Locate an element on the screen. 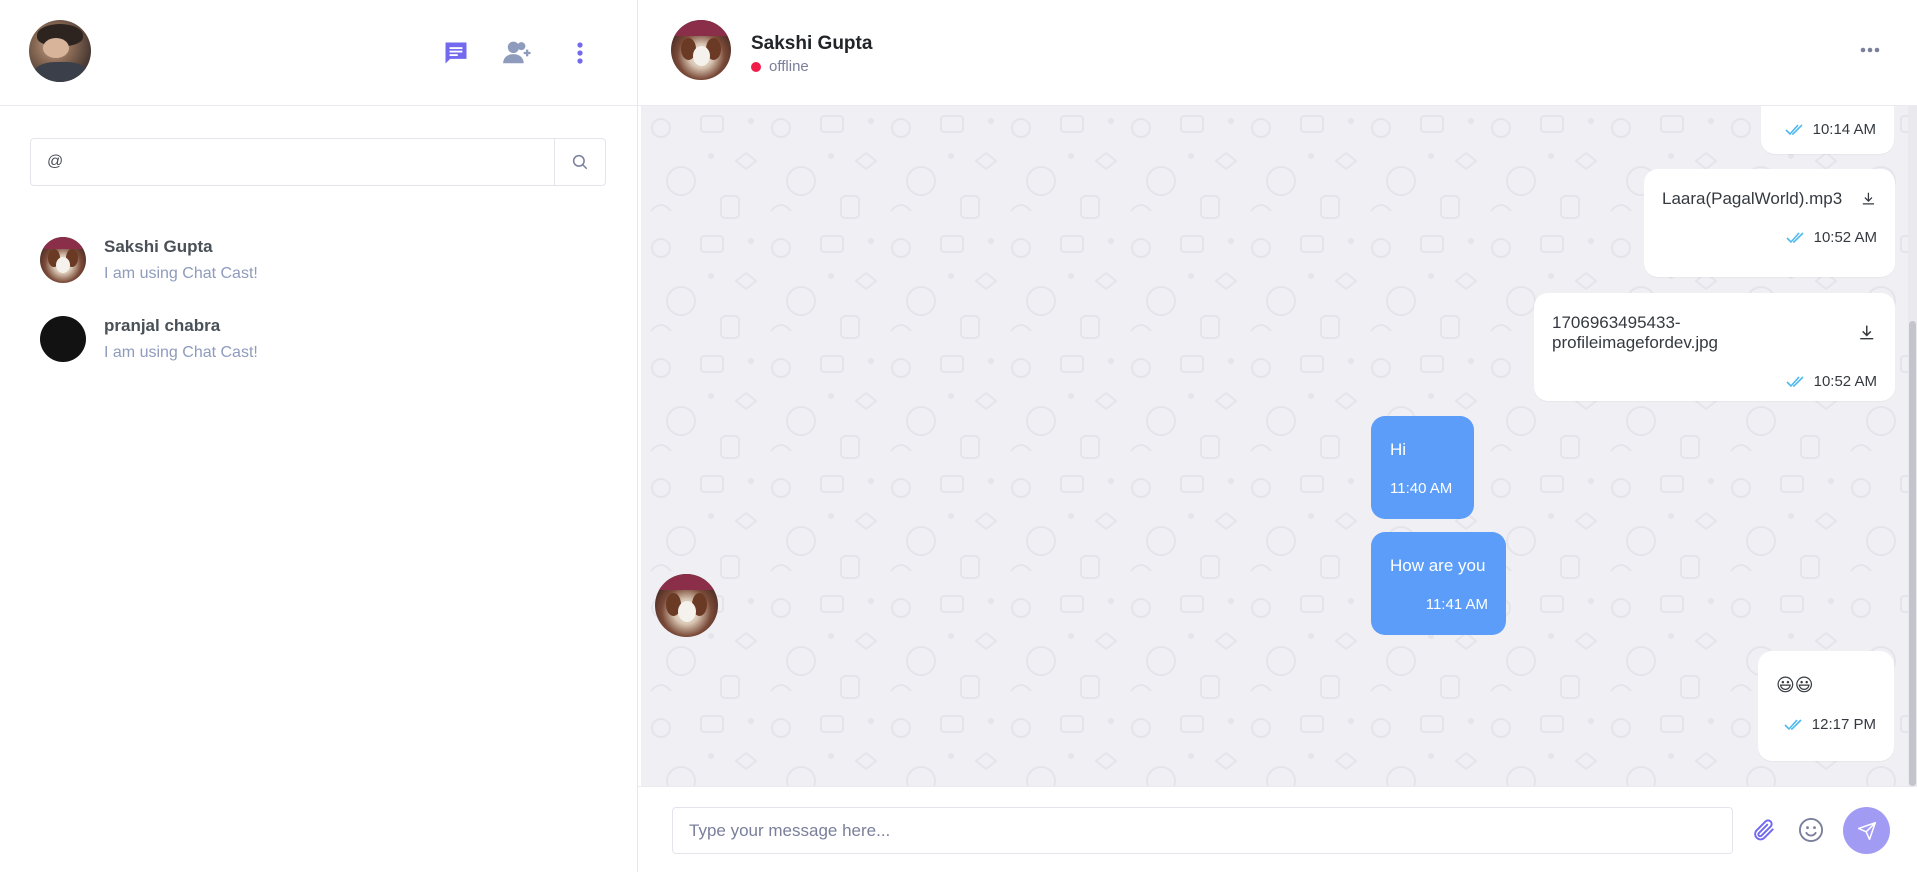 Image resolution: width=1917 pixels, height=872 pixels. sidebar-header is located at coordinates (318, 53).